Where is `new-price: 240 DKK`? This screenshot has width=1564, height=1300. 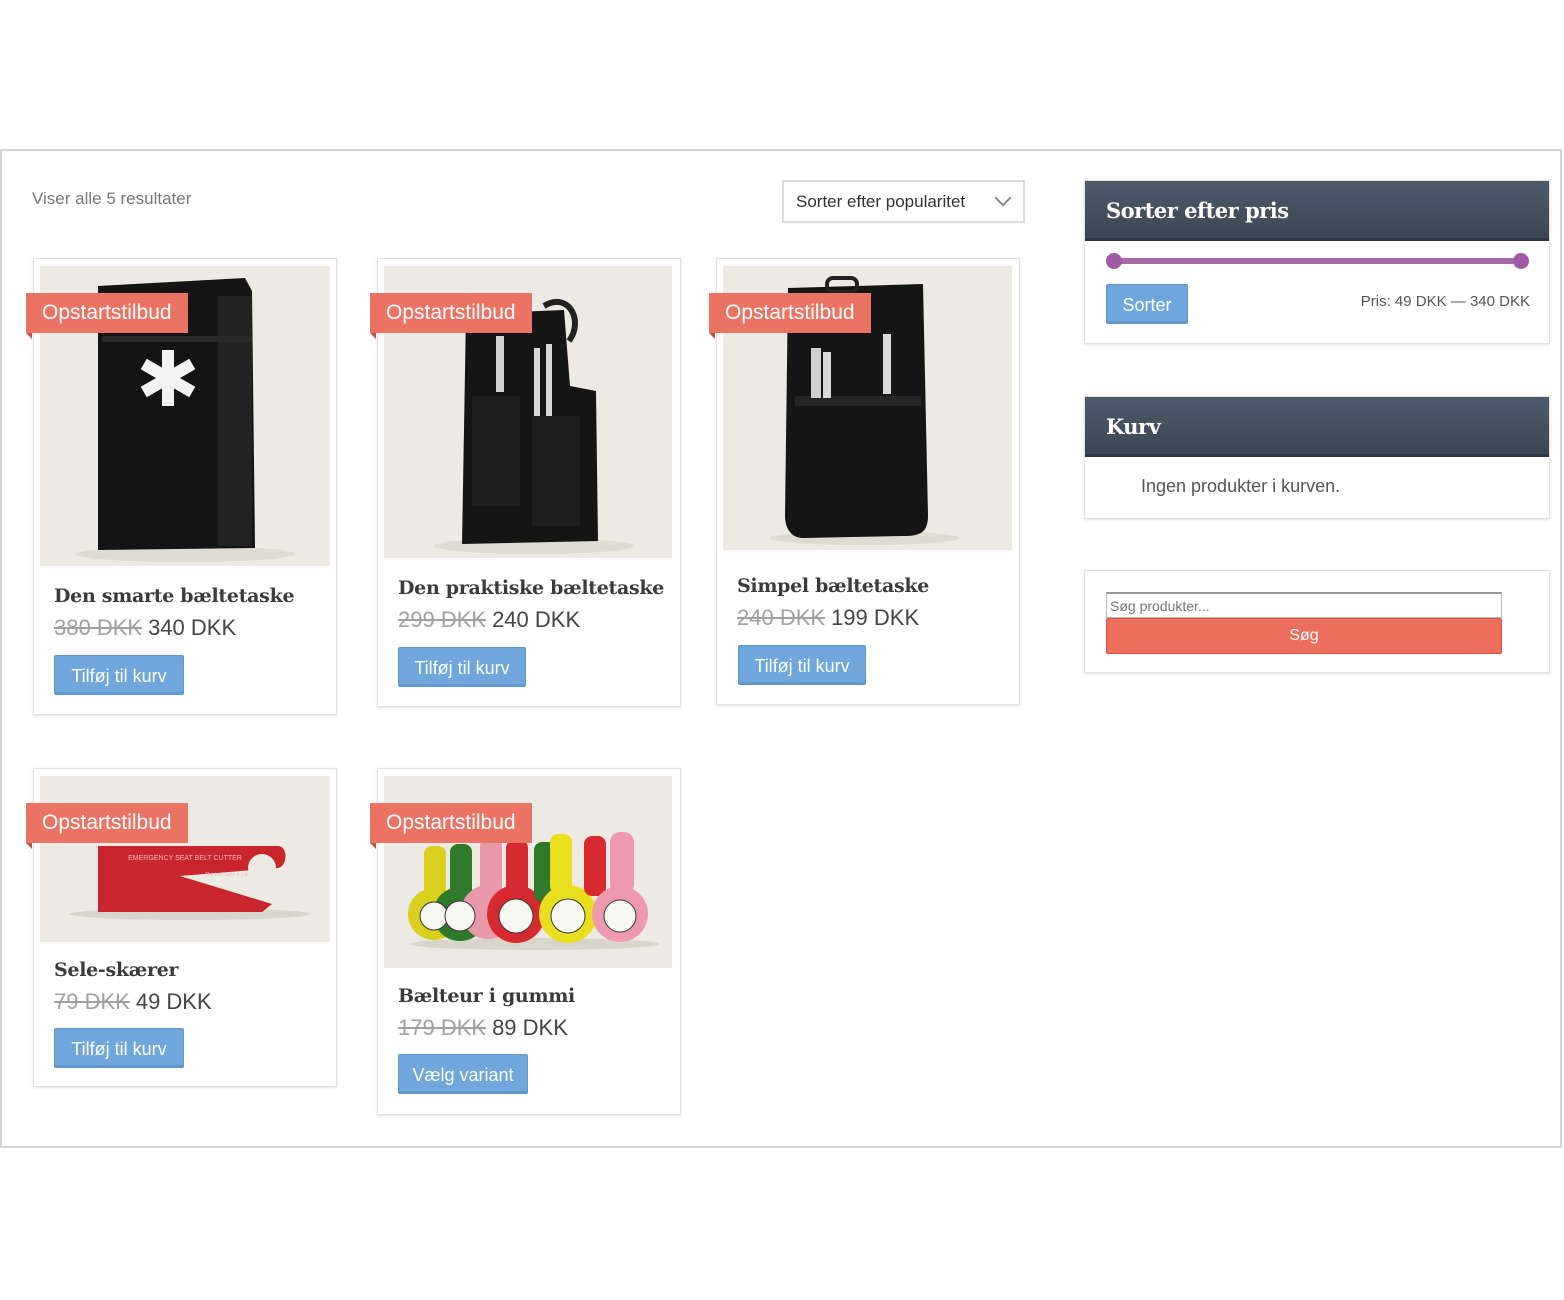 new-price: 240 DKK is located at coordinates (536, 619).